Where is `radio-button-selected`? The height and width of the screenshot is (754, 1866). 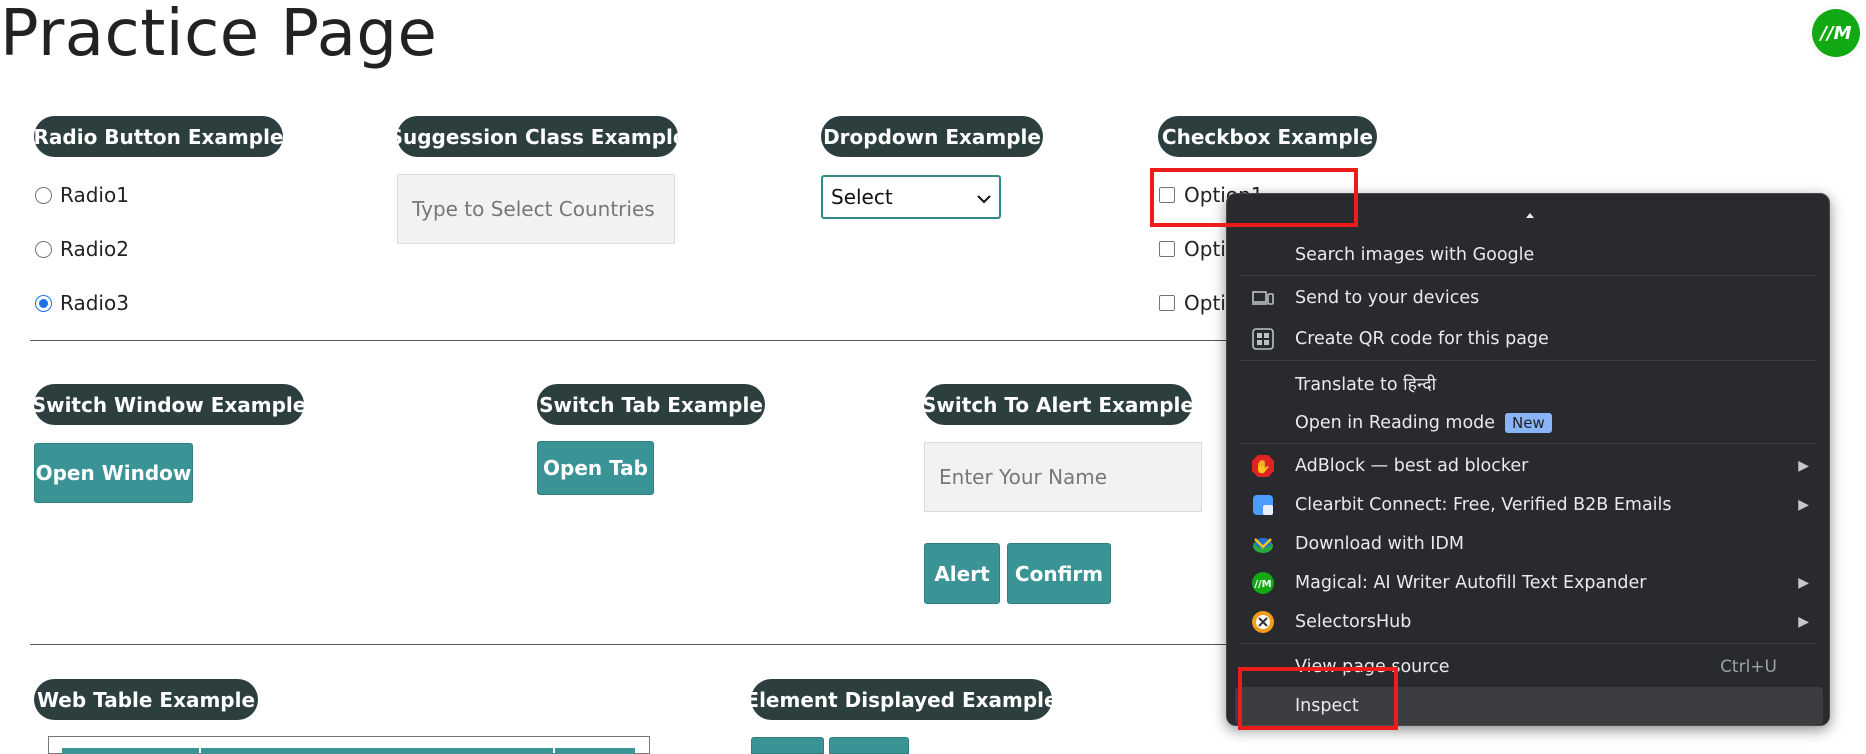 radio-button-selected is located at coordinates (43, 303).